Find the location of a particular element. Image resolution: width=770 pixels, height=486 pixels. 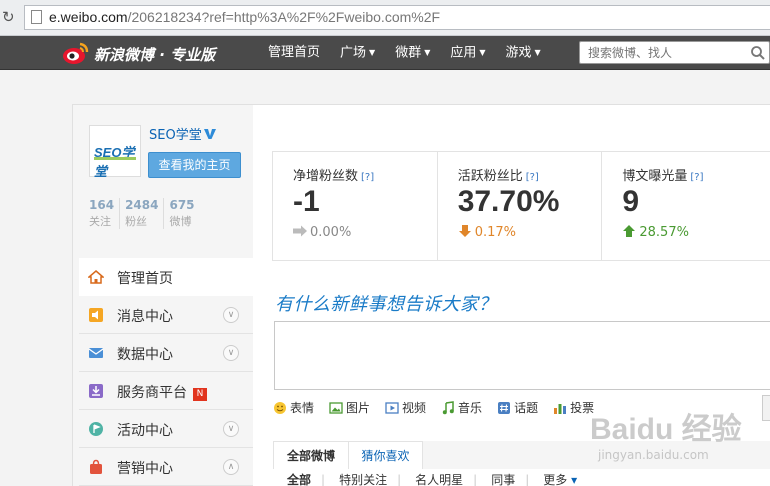

feed-subtabs: 全部 | 特别关注 | 名人明星 | 同事 | 更多 ▾ is located at coordinates (521, 477).